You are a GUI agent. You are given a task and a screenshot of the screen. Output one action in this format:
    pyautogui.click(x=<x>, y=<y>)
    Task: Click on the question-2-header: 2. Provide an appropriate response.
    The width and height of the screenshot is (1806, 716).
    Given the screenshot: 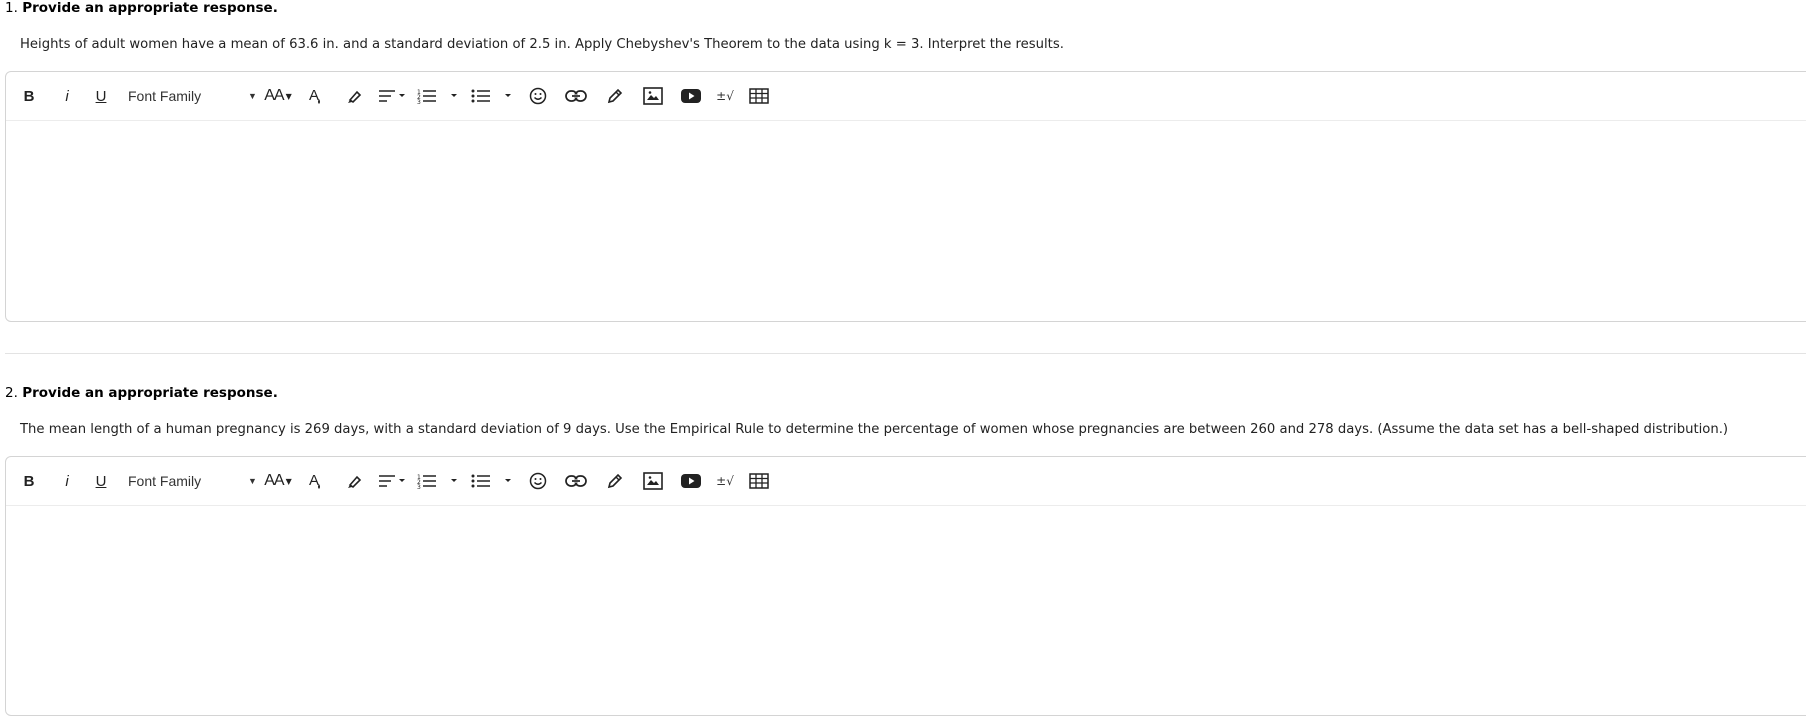 What is the action you would take?
    pyautogui.click(x=141, y=393)
    